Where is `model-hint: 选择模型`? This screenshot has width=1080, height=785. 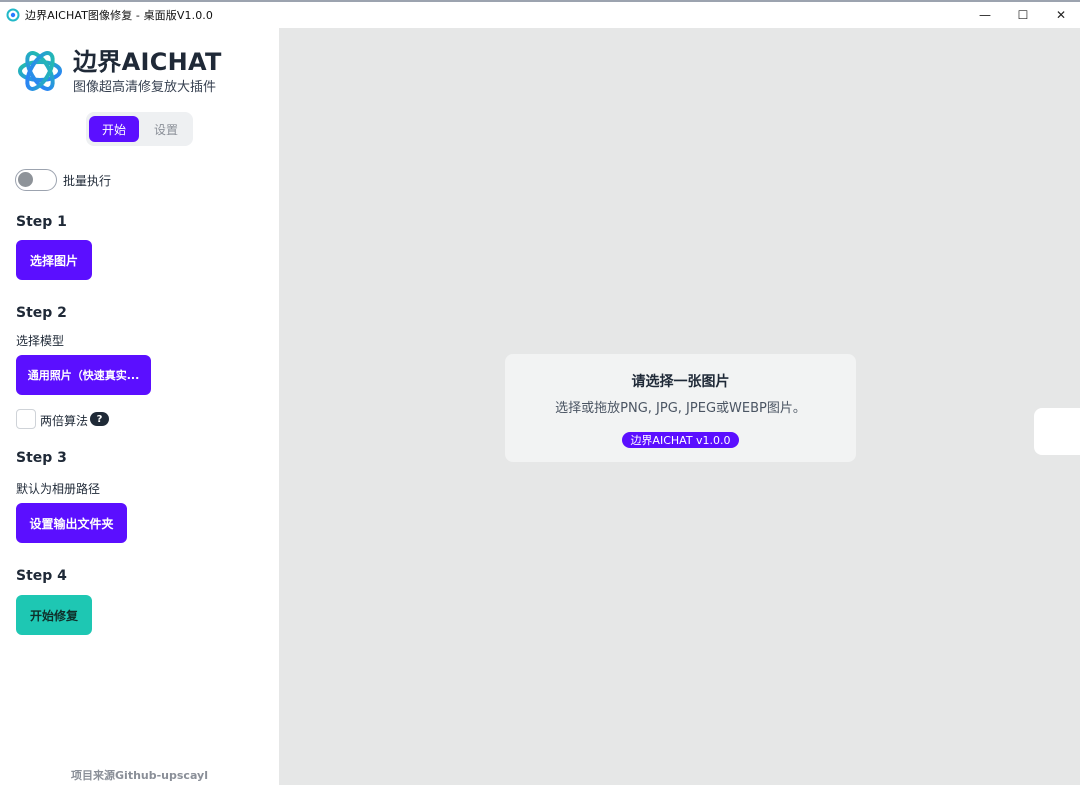
model-hint: 选择模型 is located at coordinates (40, 341).